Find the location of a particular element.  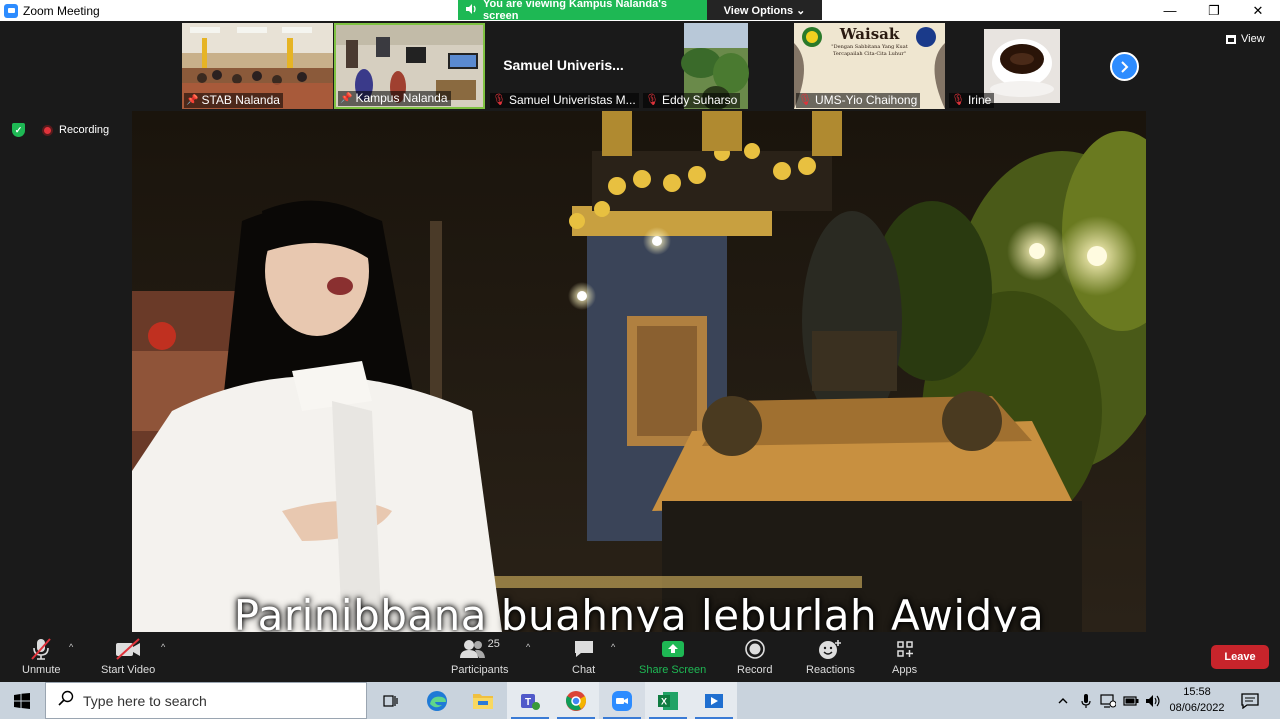

task-view-button is located at coordinates (390, 700).